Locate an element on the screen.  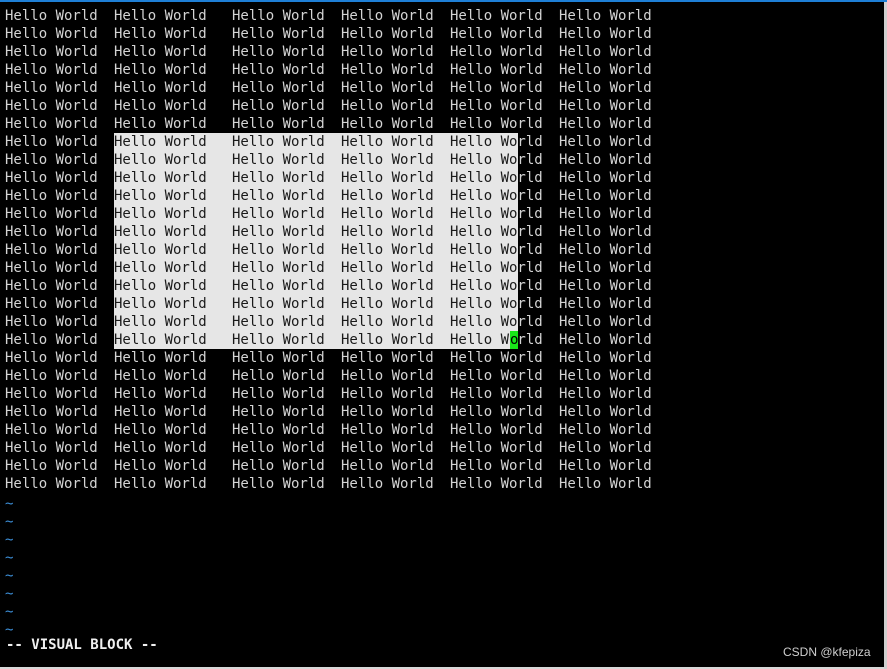
line-20-text-5: Hello World is located at coordinates (496, 358).